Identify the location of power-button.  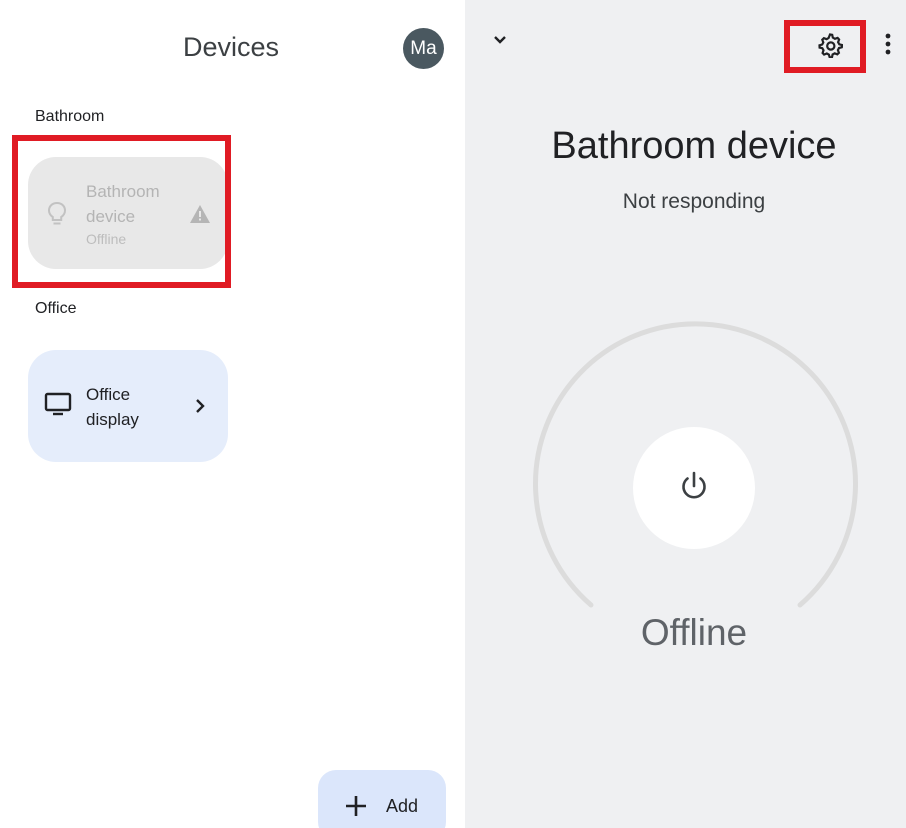
(694, 488).